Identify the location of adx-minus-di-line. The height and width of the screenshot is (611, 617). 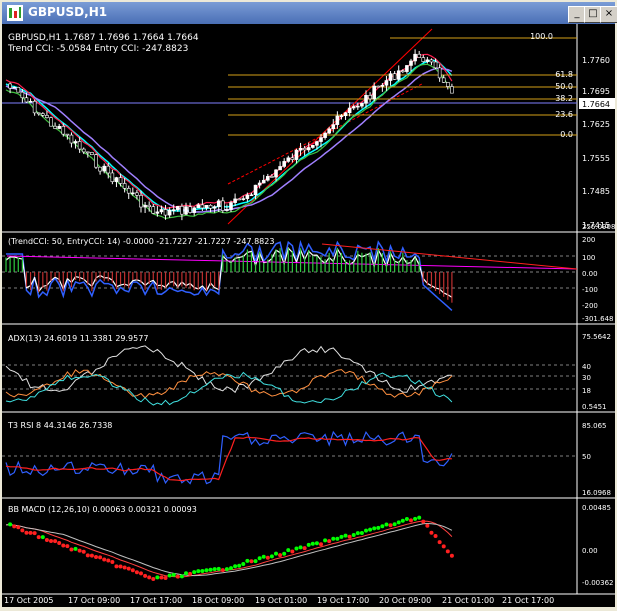
(229, 388).